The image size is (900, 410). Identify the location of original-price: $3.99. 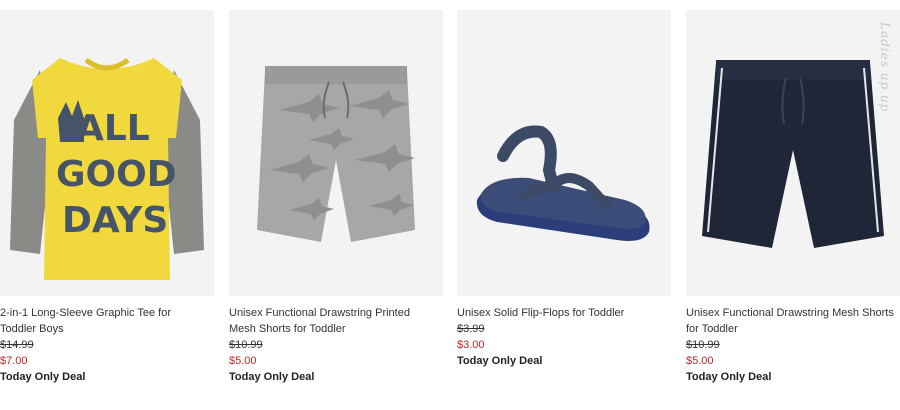
(471, 329).